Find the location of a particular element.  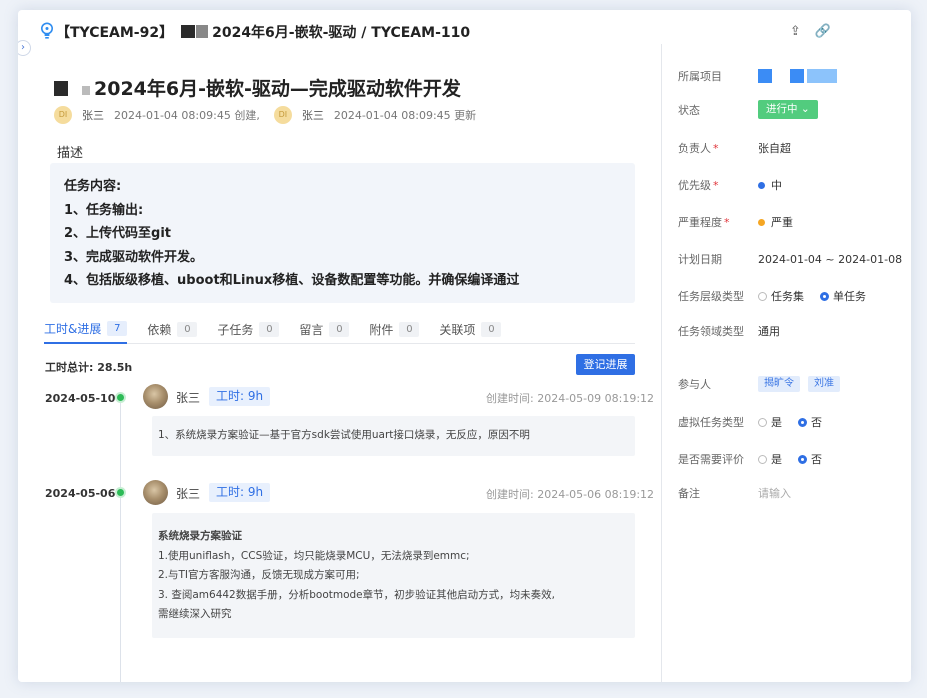

field-plan-date: 计划日期 2024-01-04 ~ 2024-01-08 is located at coordinates (794, 259).